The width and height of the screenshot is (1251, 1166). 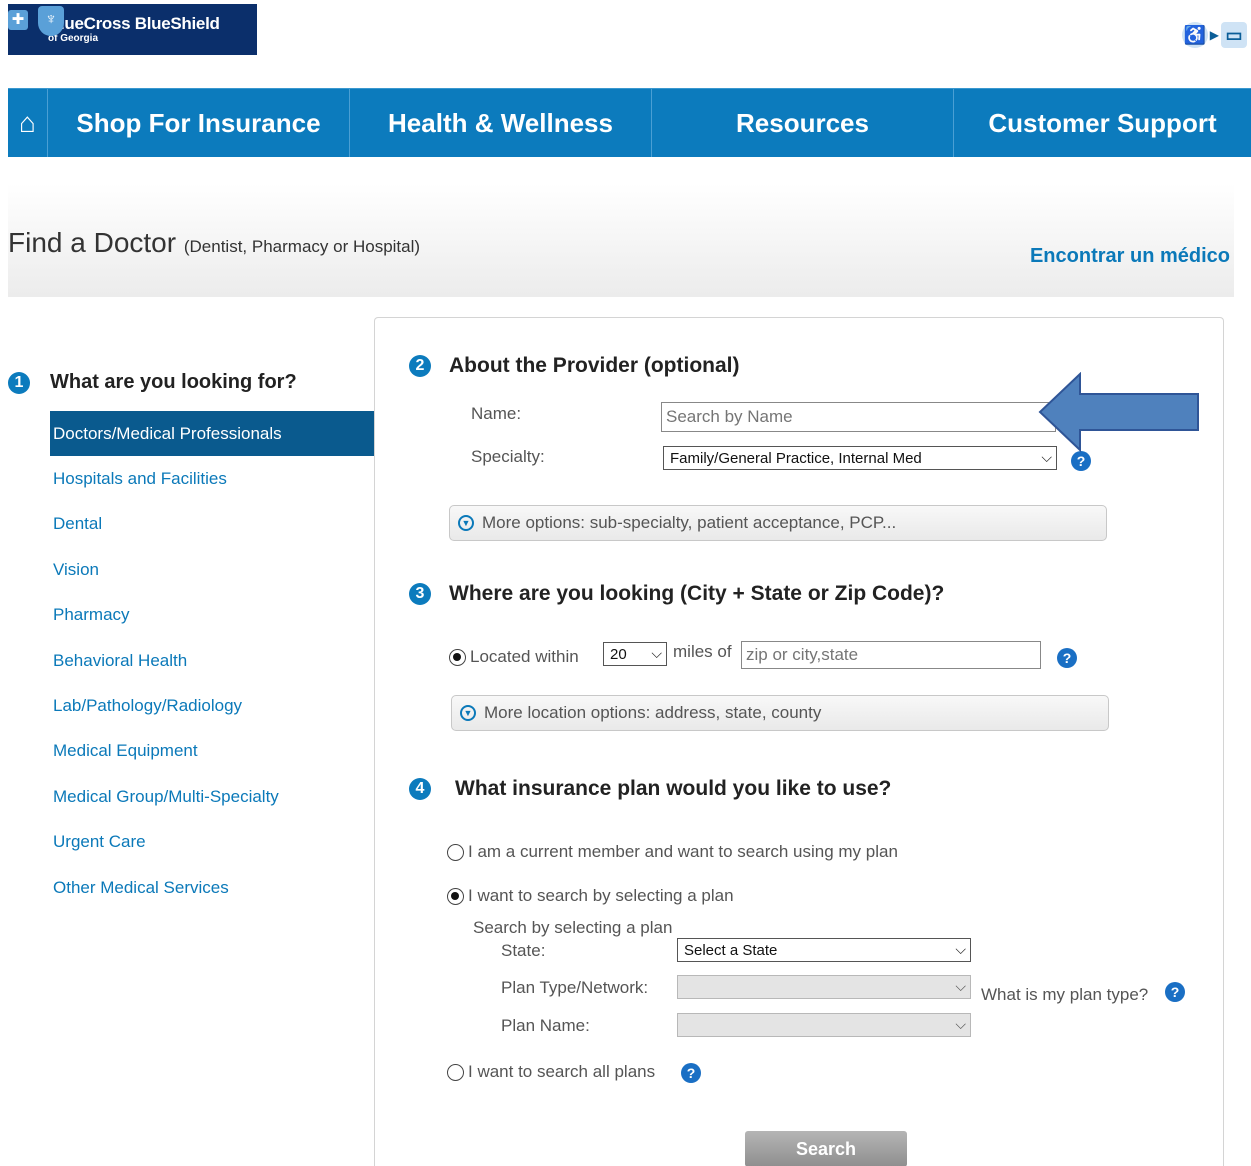 I want to click on select-plan-subheading: Search by selecting a plan, so click(x=573, y=927).